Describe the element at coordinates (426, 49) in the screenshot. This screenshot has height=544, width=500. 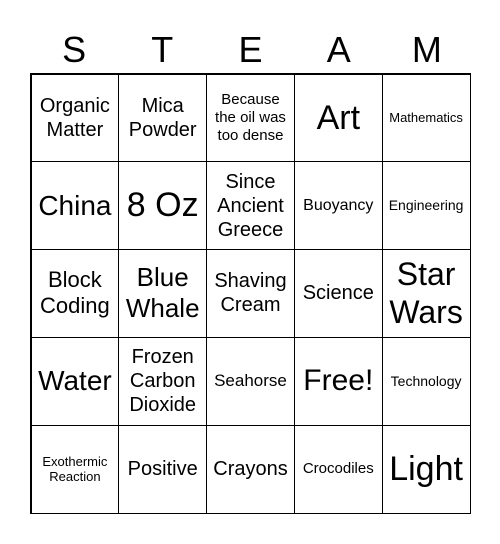
I see `header-letter-m: M` at that location.